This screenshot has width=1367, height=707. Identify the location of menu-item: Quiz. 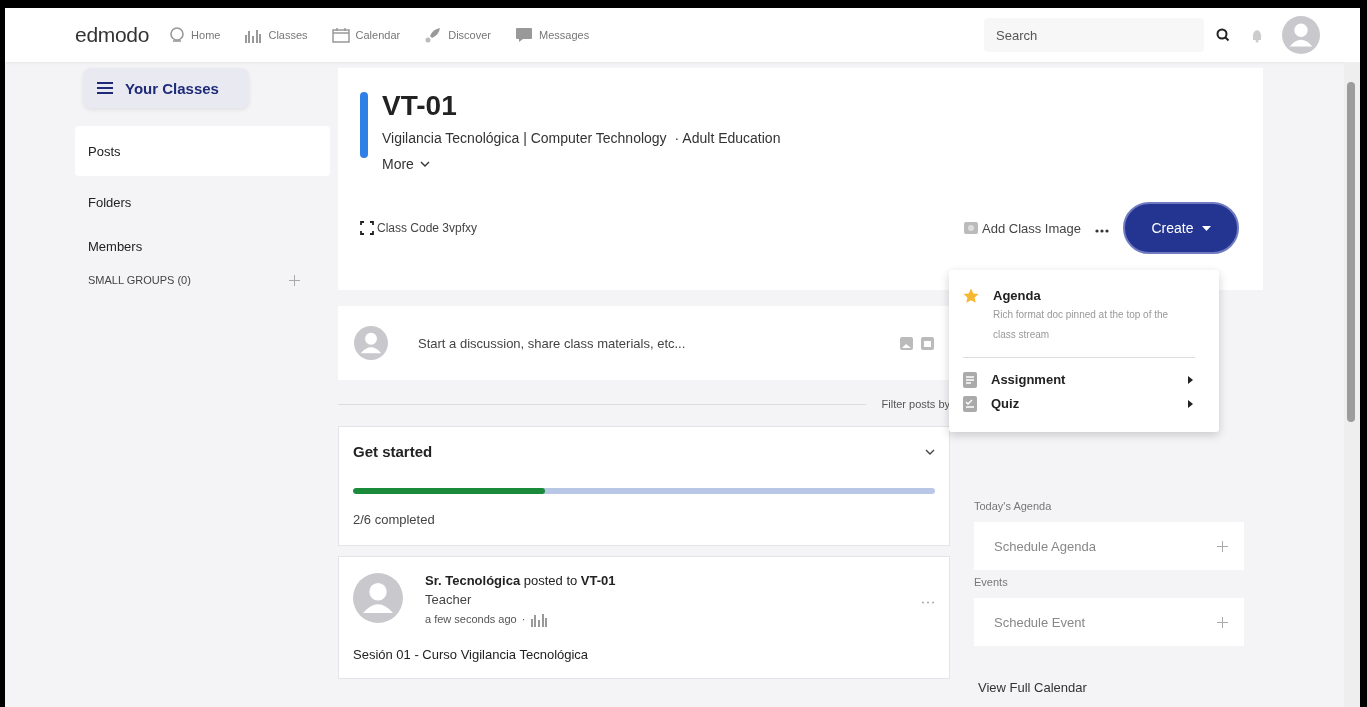
(1084, 404).